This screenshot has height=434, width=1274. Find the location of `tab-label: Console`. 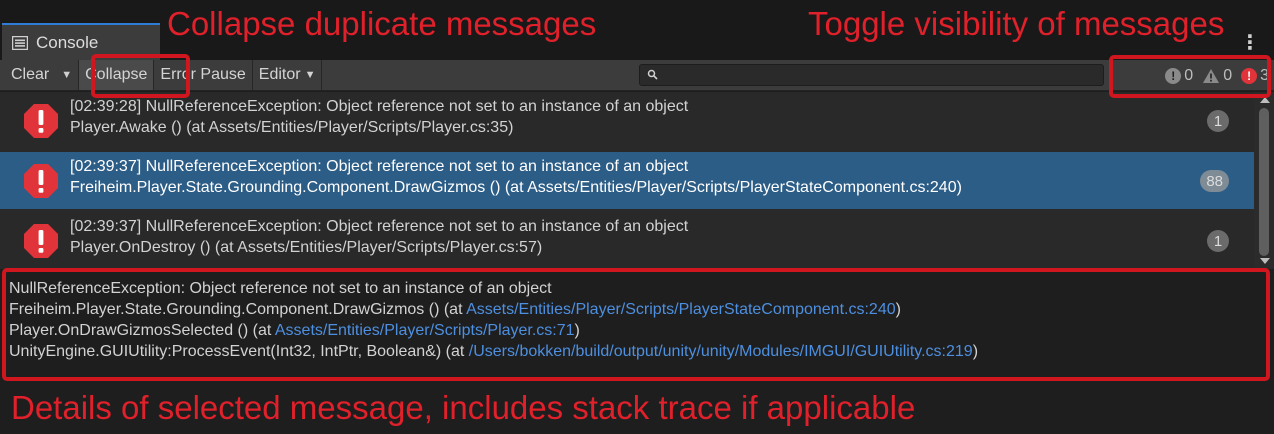

tab-label: Console is located at coordinates (67, 42).